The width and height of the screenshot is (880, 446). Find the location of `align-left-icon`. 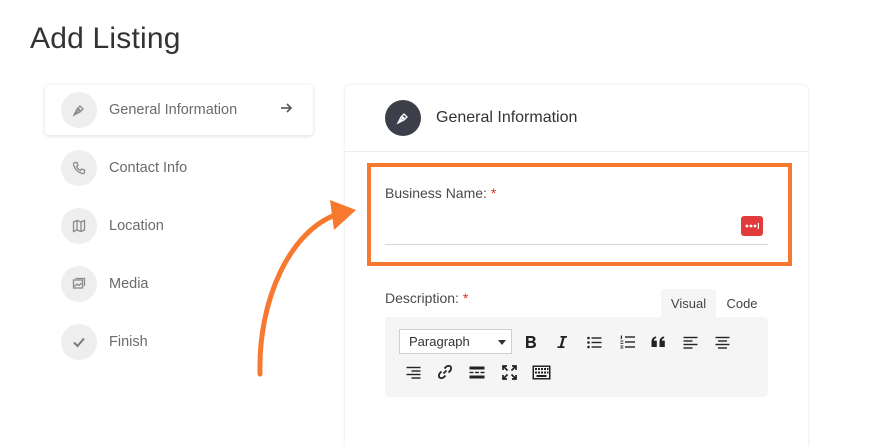

align-left-icon is located at coordinates (690, 342).